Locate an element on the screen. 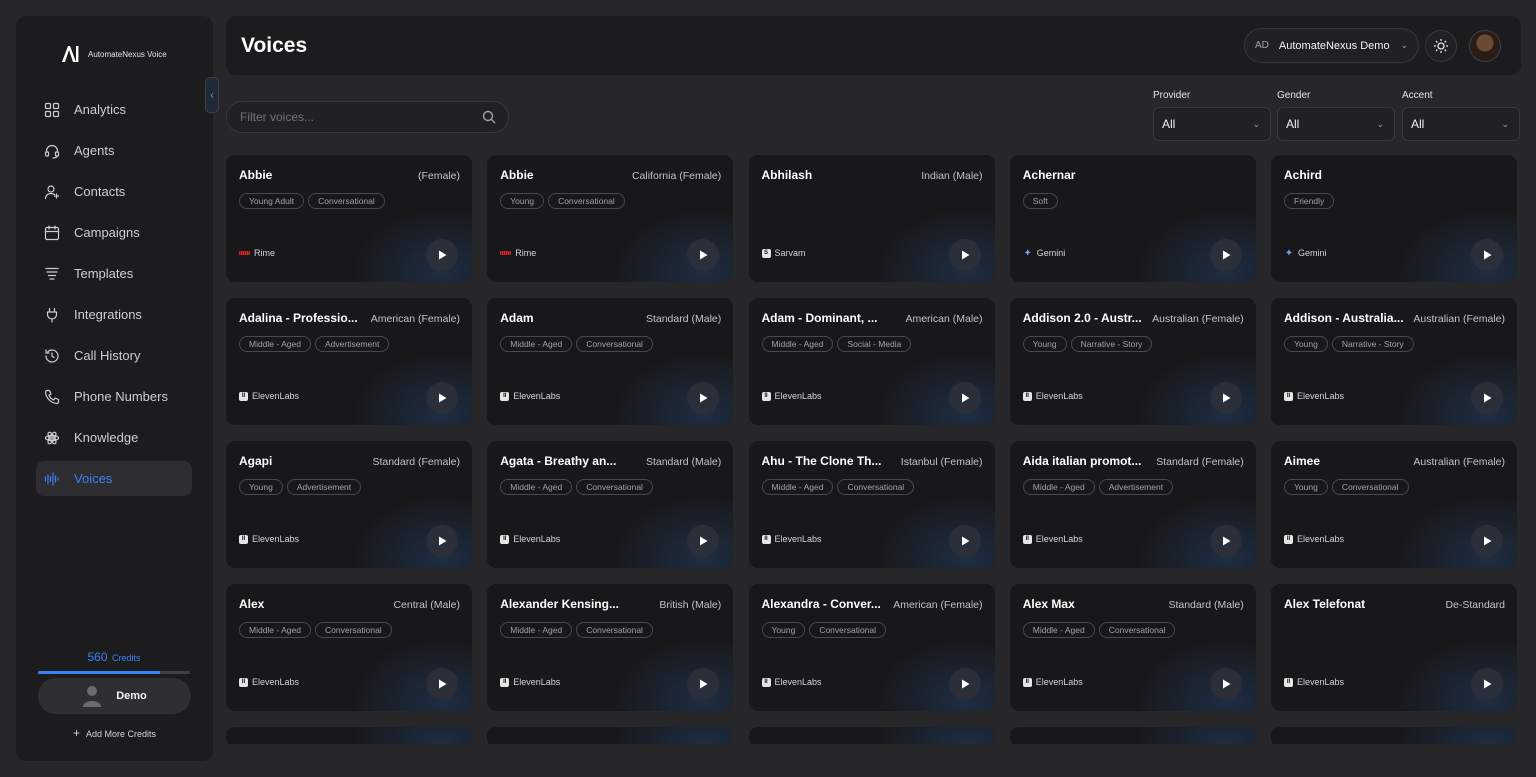 This screenshot has height=777, width=1536. sidebar-item-analytics: Analytics is located at coordinates (114, 109).